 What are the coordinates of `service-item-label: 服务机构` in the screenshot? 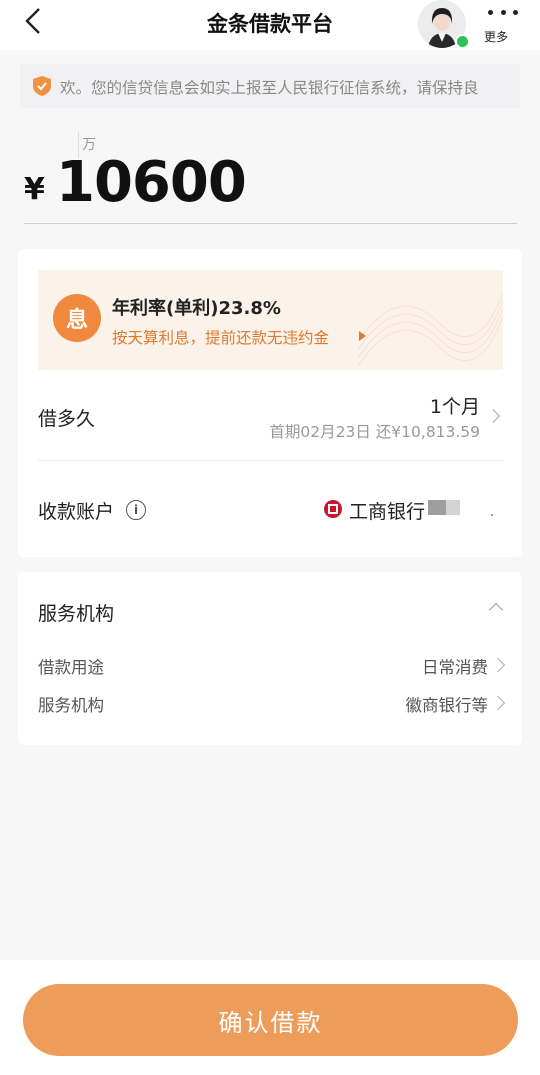 It's located at (71, 705).